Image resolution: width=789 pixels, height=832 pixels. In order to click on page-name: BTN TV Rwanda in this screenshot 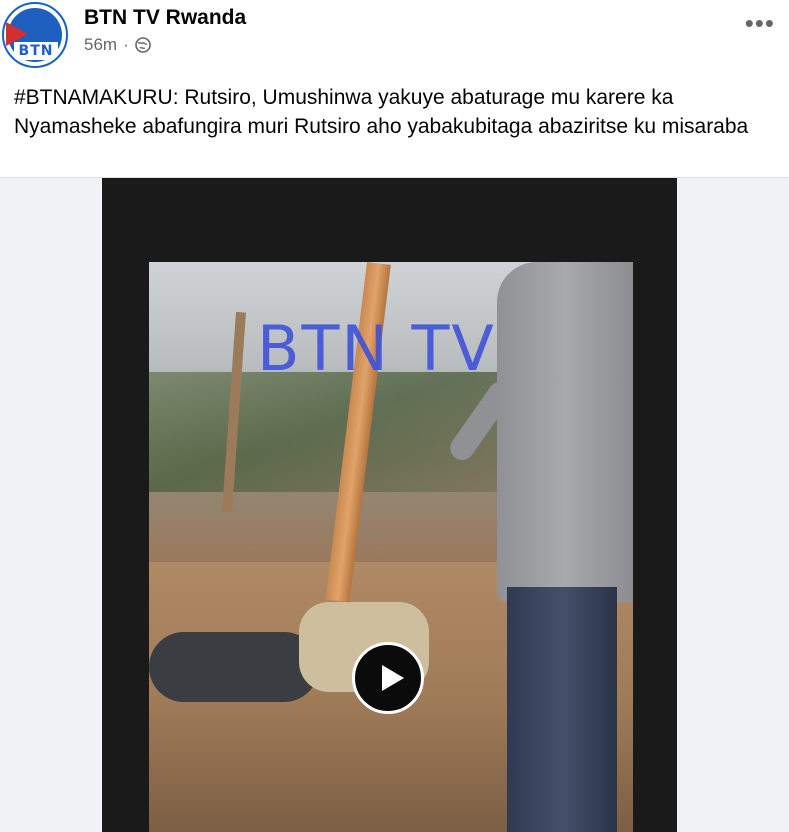, I will do `click(165, 18)`.